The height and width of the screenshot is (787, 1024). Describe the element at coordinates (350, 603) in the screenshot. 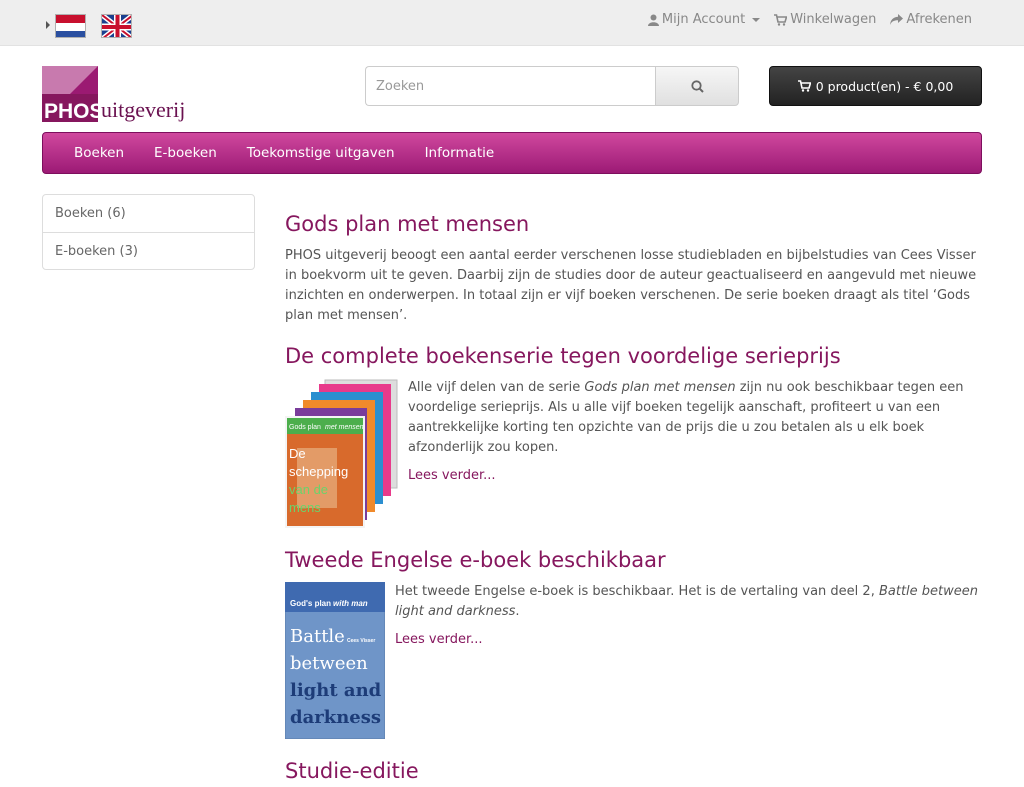

I see `ebook-cover-series-em: with man` at that location.